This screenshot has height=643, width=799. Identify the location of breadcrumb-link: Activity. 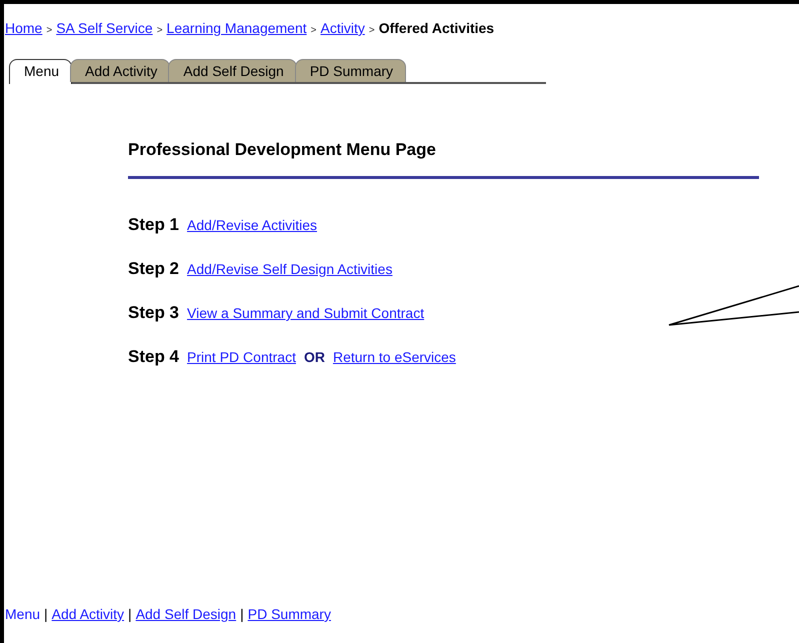
(342, 28).